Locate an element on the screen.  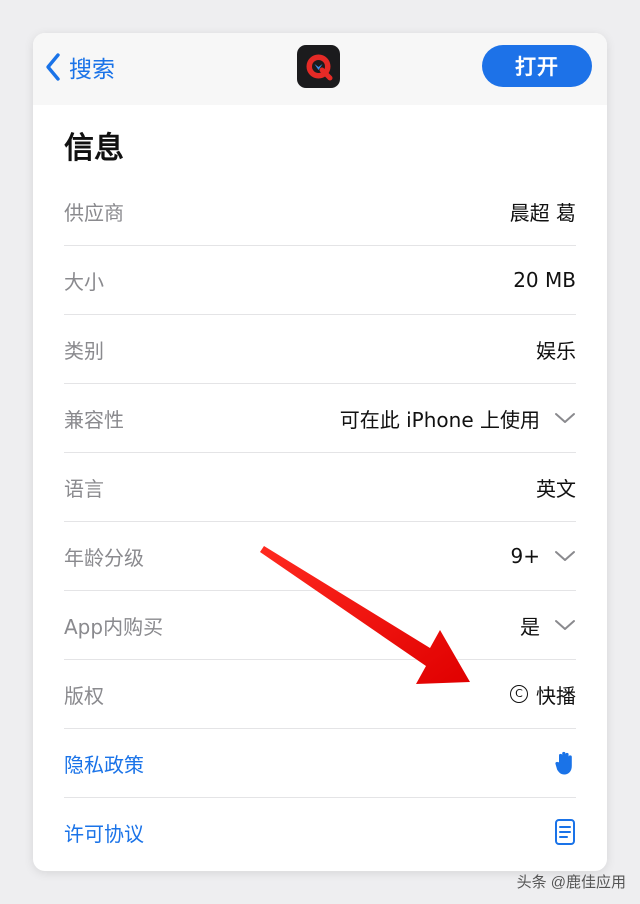
watermark: 头条 @鹿佳应用 is located at coordinates (571, 882).